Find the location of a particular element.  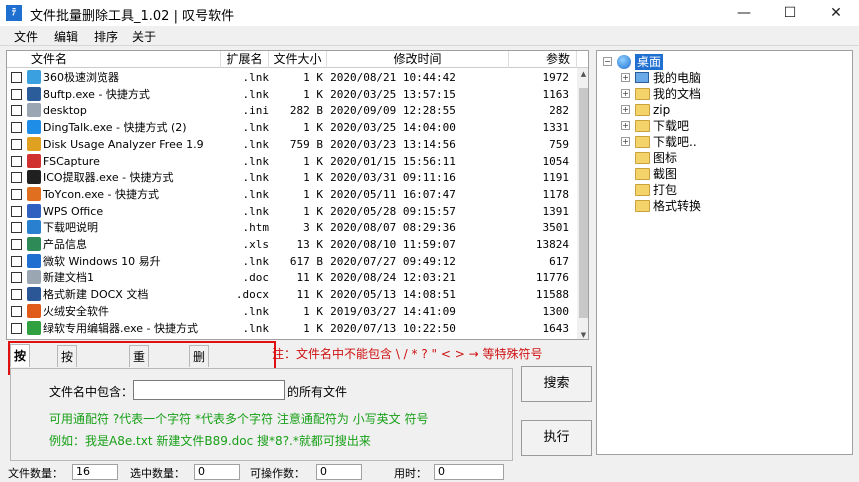

file-extension: .doc is located at coordinates (256, 278).